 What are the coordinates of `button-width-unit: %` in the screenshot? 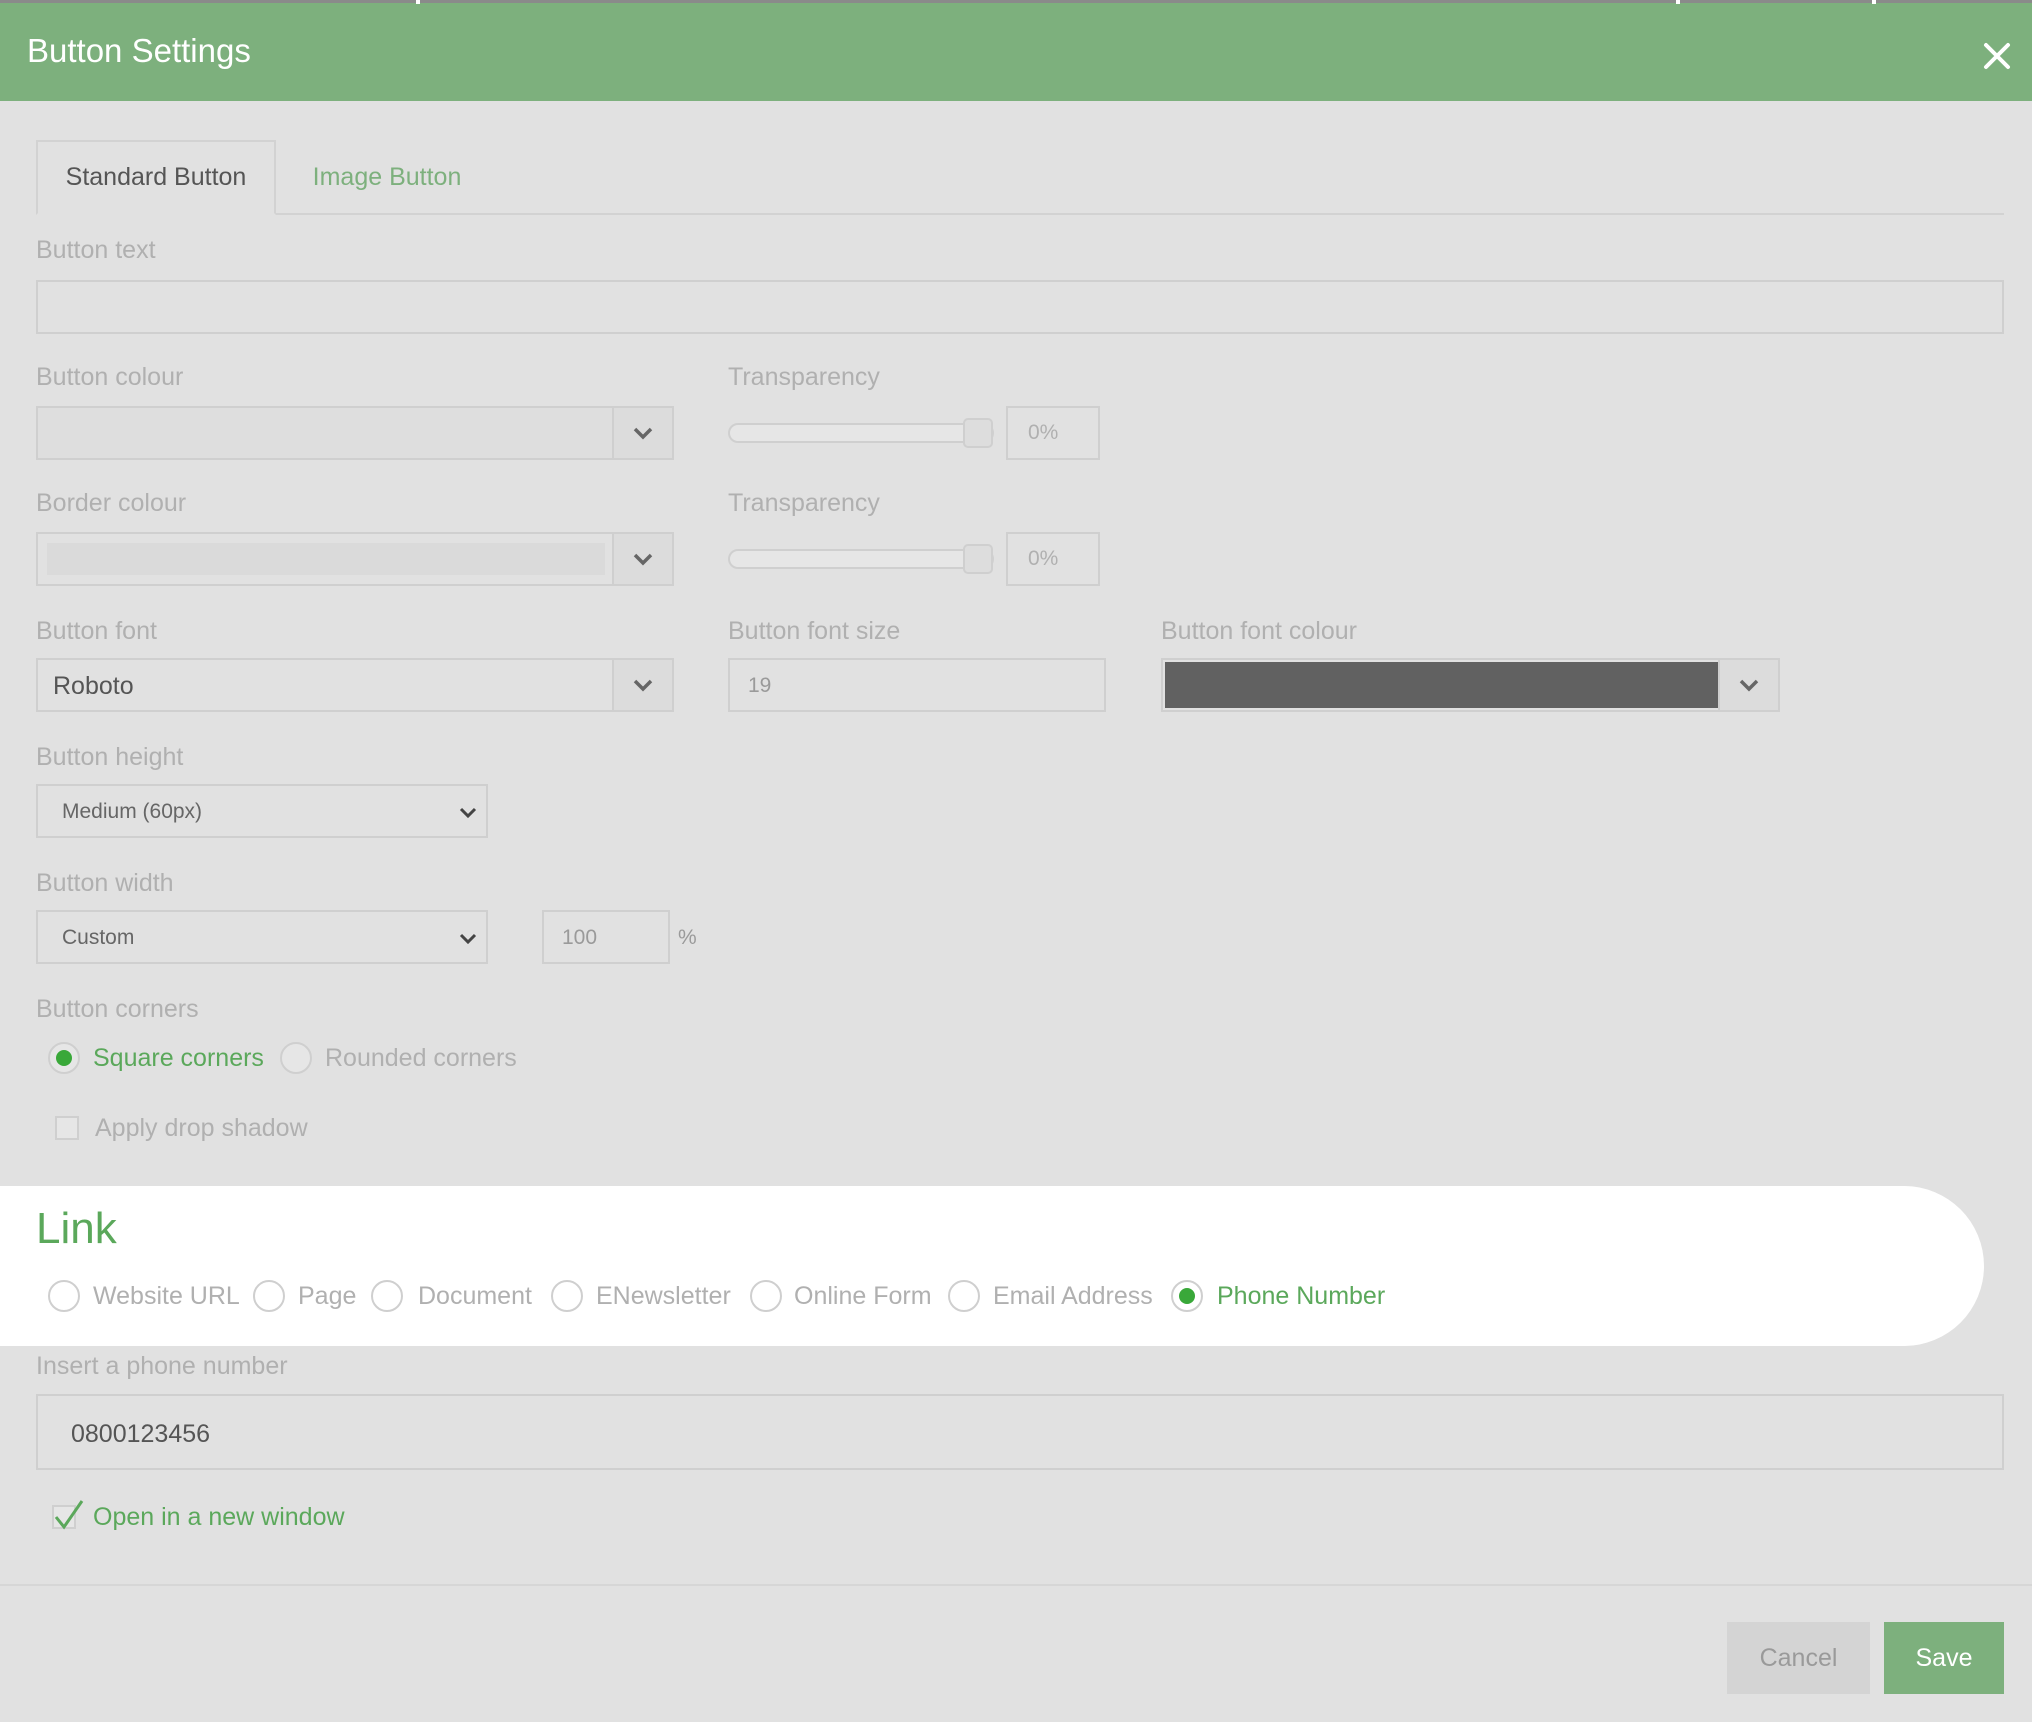 It's located at (687, 937).